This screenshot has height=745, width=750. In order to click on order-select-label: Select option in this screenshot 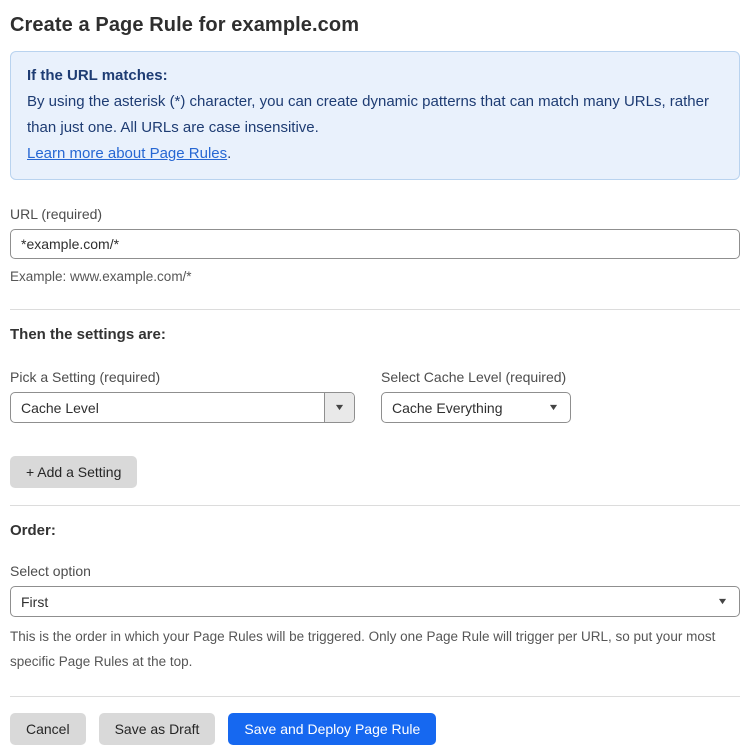, I will do `click(50, 571)`.